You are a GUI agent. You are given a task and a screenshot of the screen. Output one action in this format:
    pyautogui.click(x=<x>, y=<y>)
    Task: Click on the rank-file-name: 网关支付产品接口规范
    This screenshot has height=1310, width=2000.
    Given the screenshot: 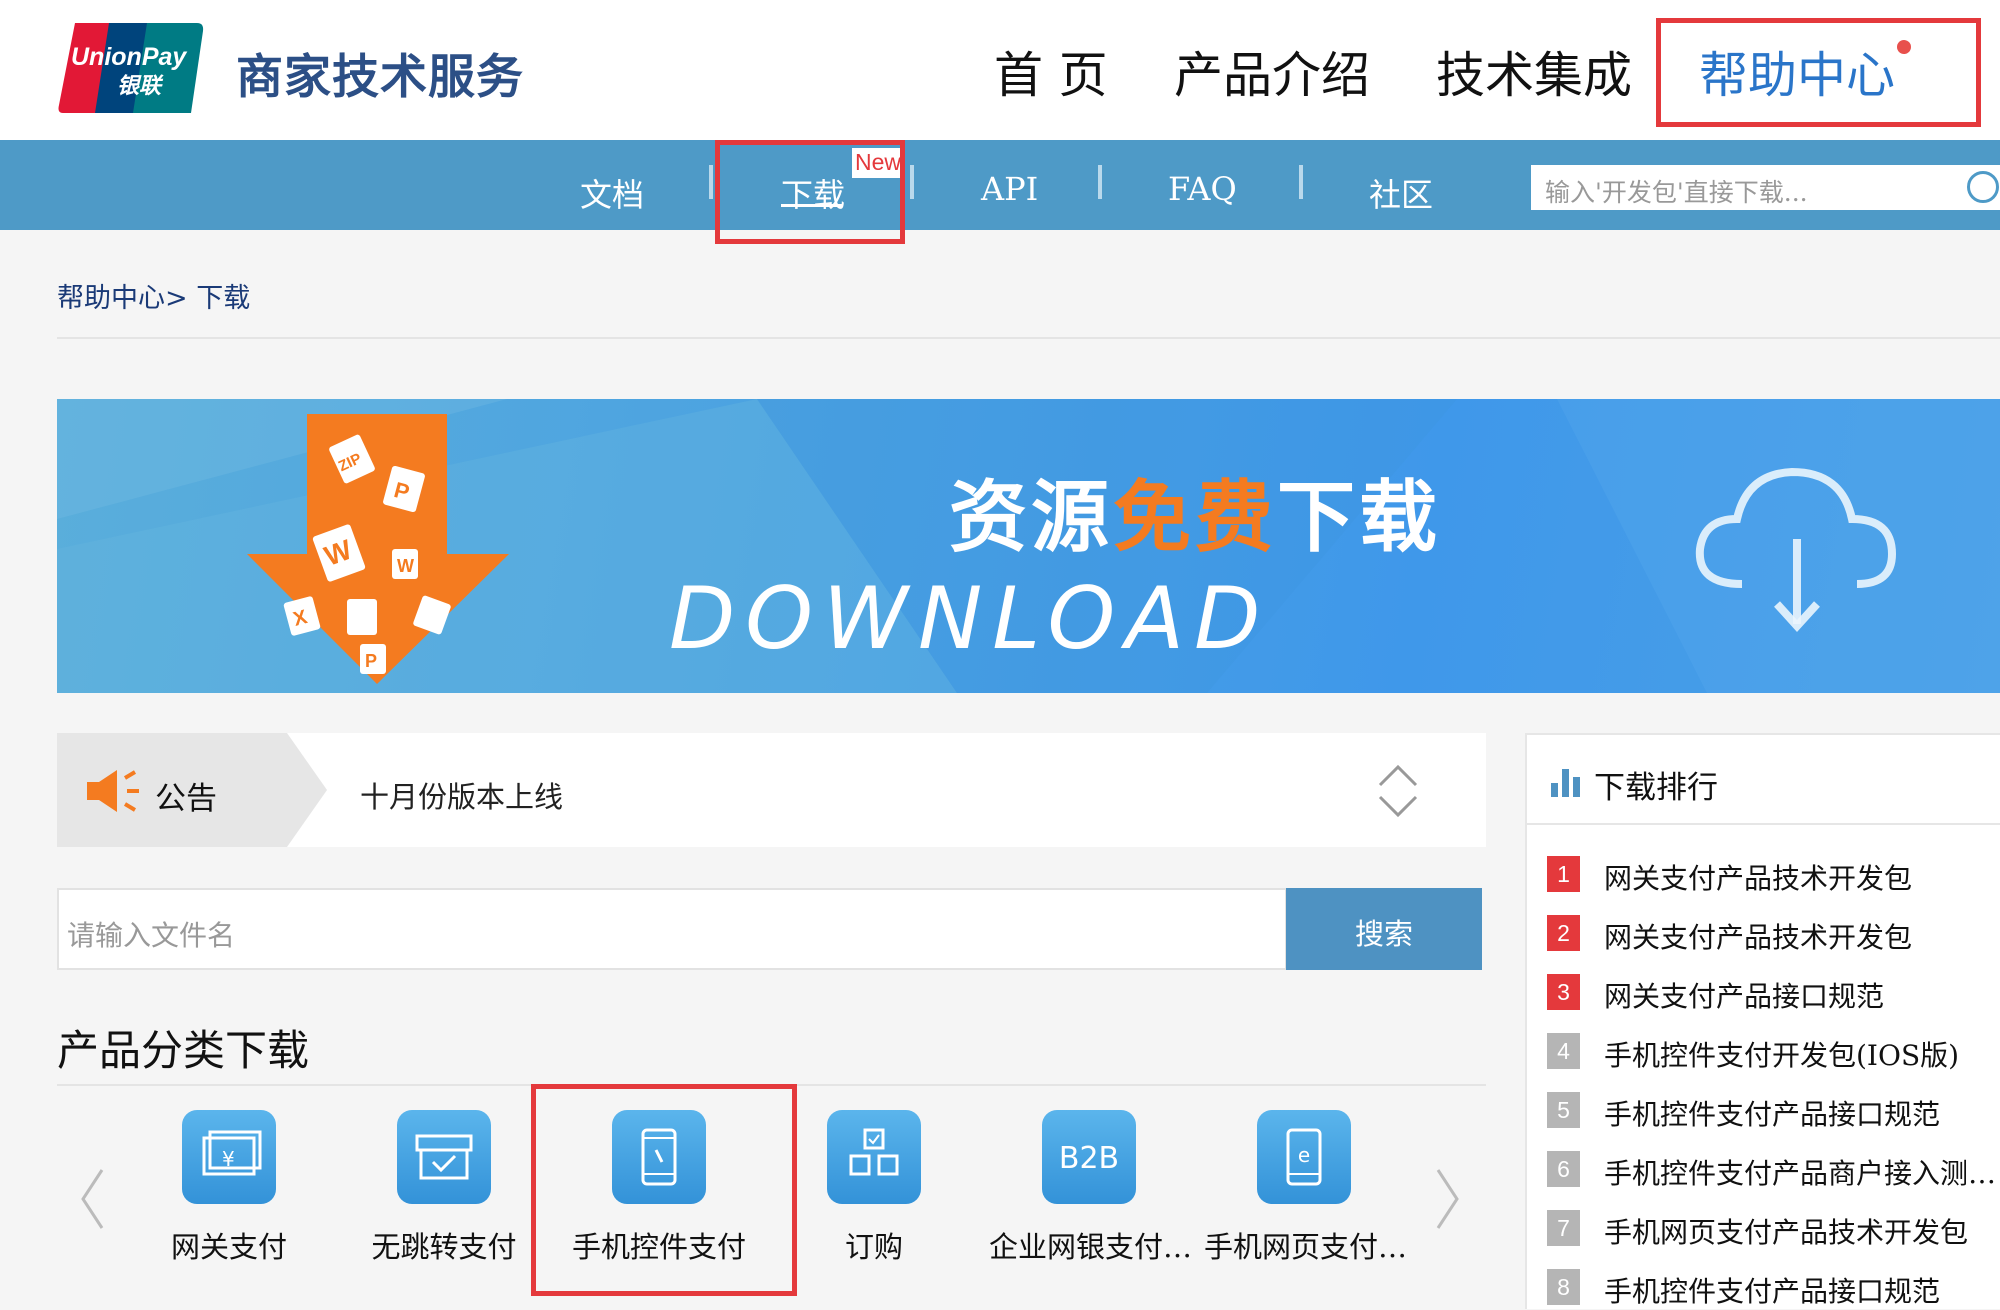 What is the action you would take?
    pyautogui.click(x=1744, y=995)
    